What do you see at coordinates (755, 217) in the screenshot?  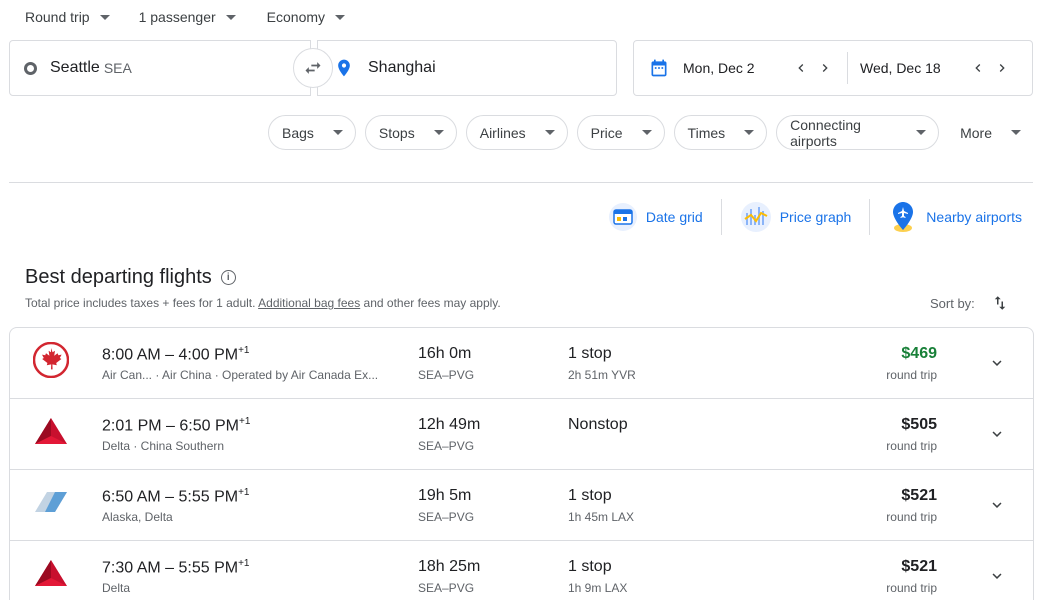 I see `price-graph-icon` at bounding box center [755, 217].